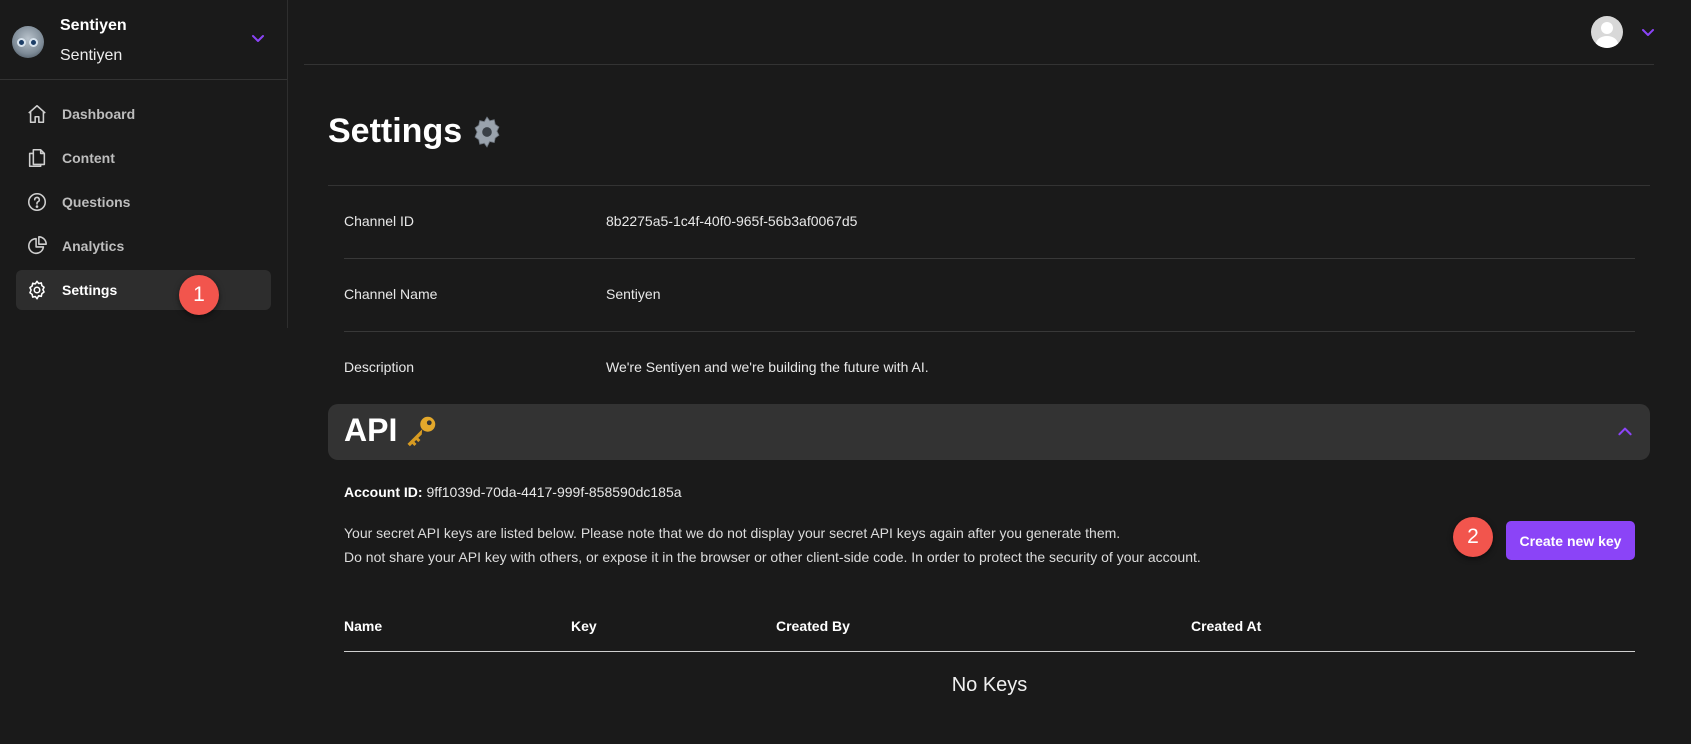  Describe the element at coordinates (37, 158) in the screenshot. I see `files-icon` at that location.